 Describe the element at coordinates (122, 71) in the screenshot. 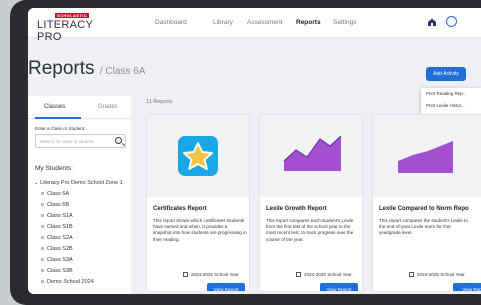

I see `page-subtitle: / Class 6A` at that location.